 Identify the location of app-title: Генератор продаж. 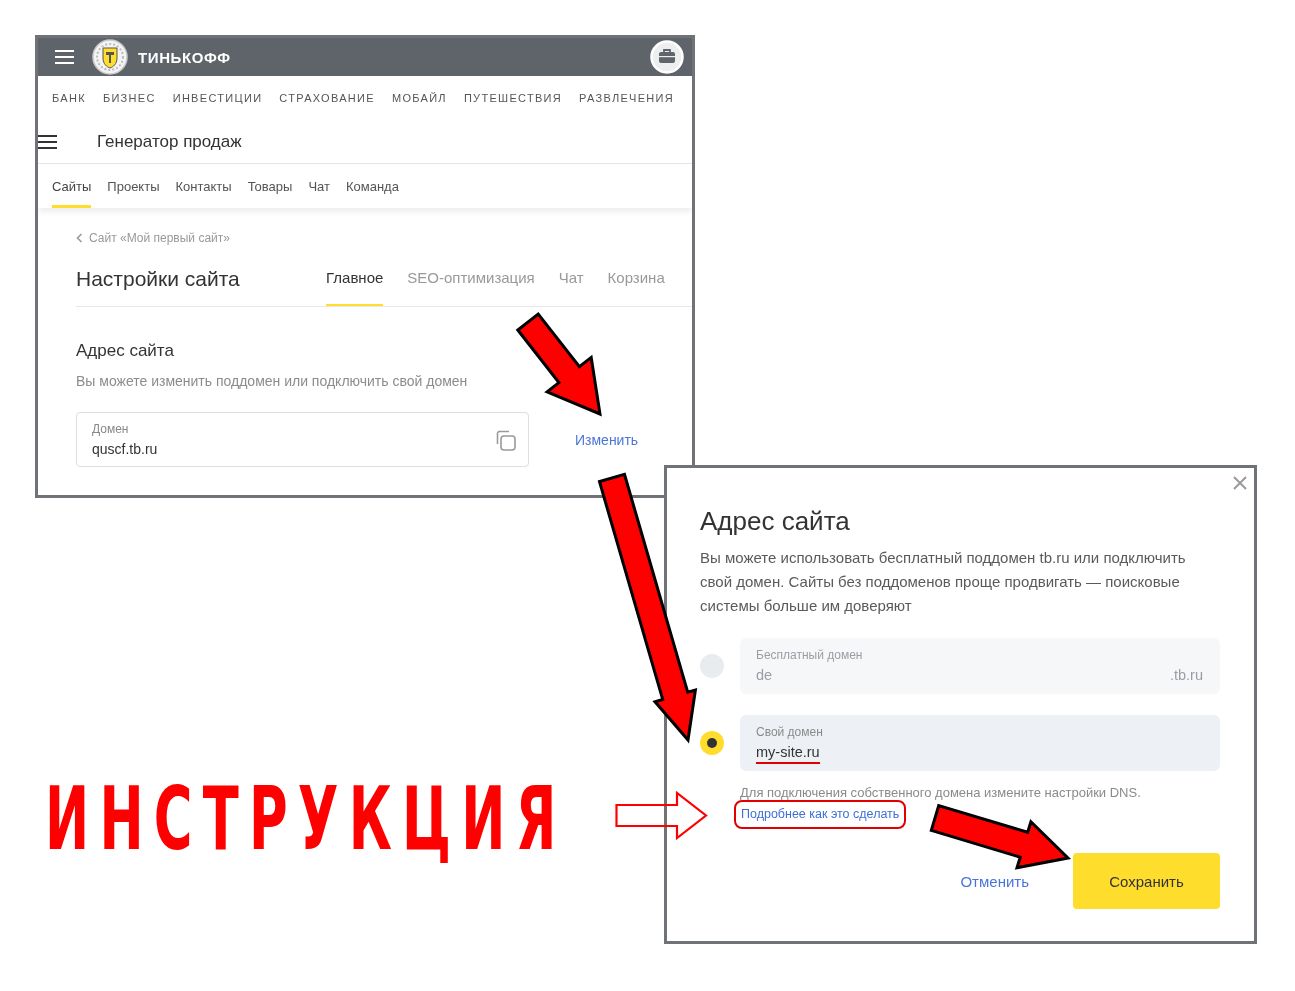
(169, 141).